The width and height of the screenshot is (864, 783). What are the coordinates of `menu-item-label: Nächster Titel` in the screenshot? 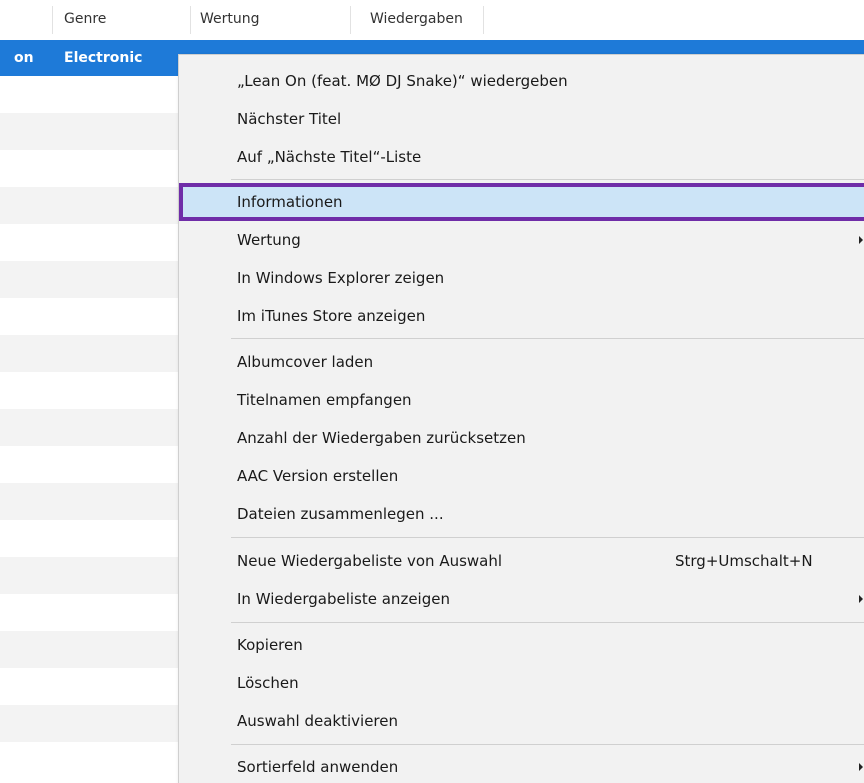 It's located at (289, 119).